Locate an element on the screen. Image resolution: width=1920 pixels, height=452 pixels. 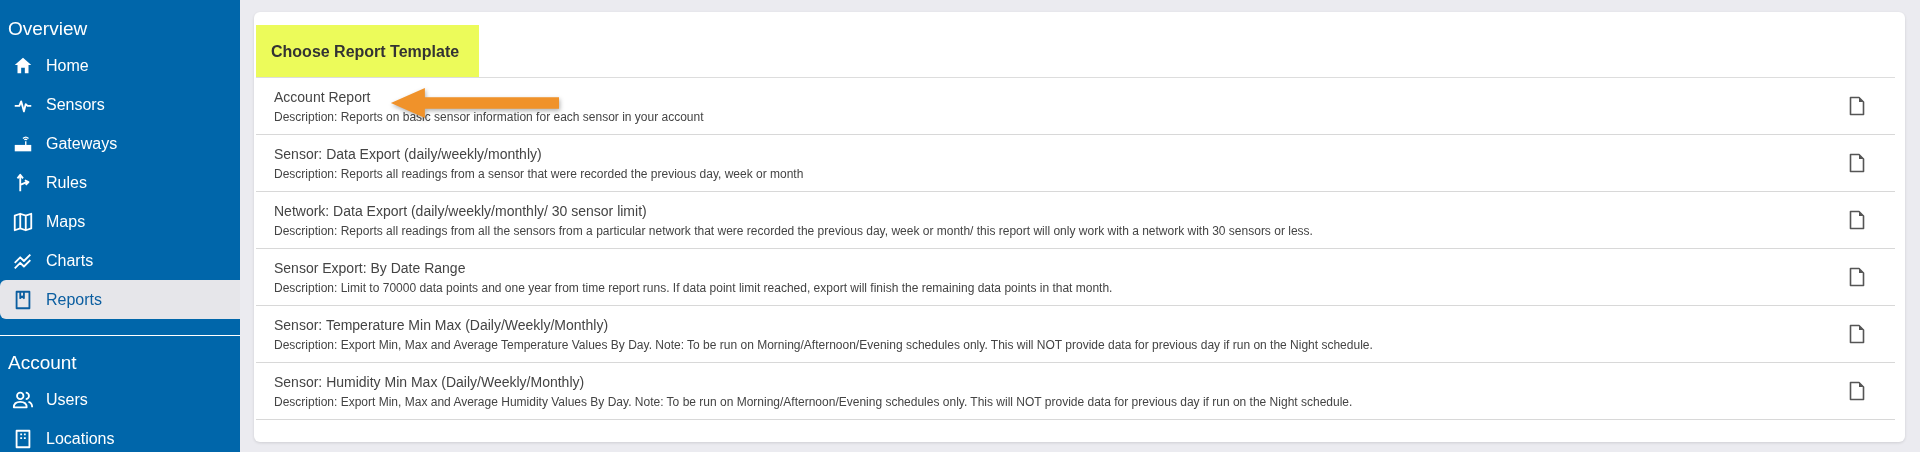
sidebar-item: Sensors is located at coordinates (120, 104).